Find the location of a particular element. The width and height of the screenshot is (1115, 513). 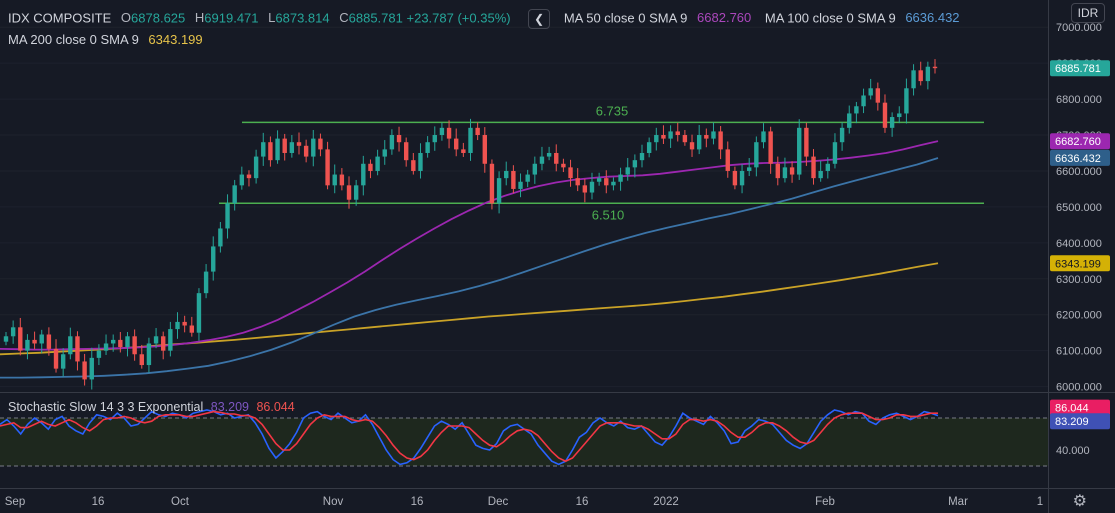

gear-icon: ⚙ is located at coordinates (1080, 501).